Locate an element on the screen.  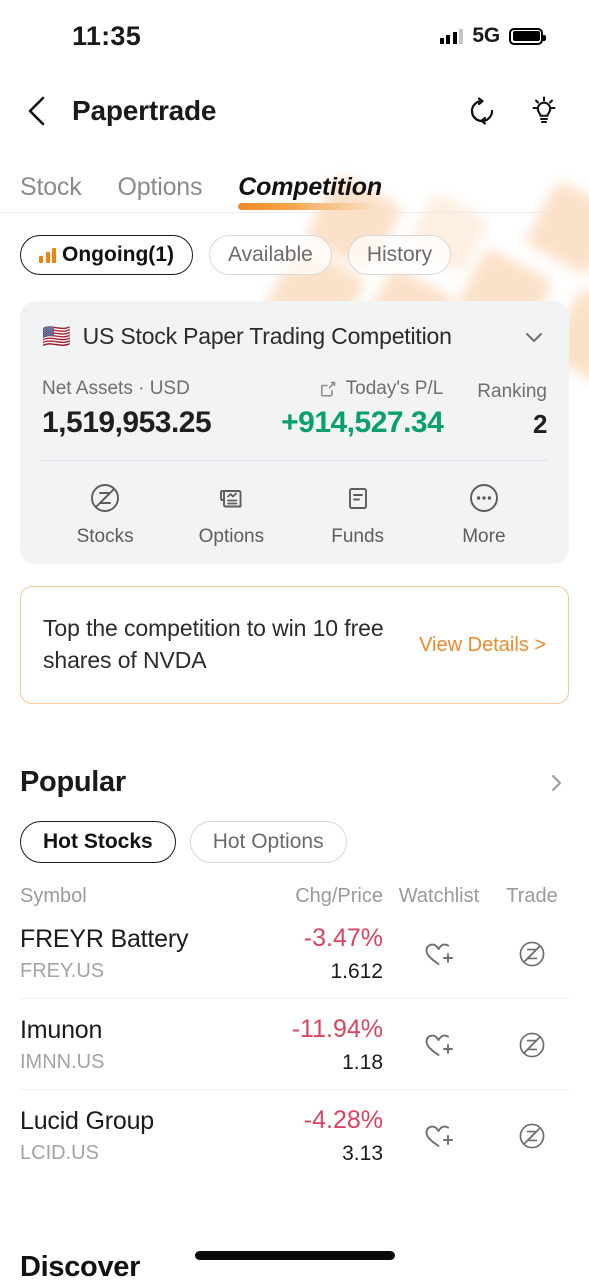
action-stocks: Stocks is located at coordinates (105, 513).